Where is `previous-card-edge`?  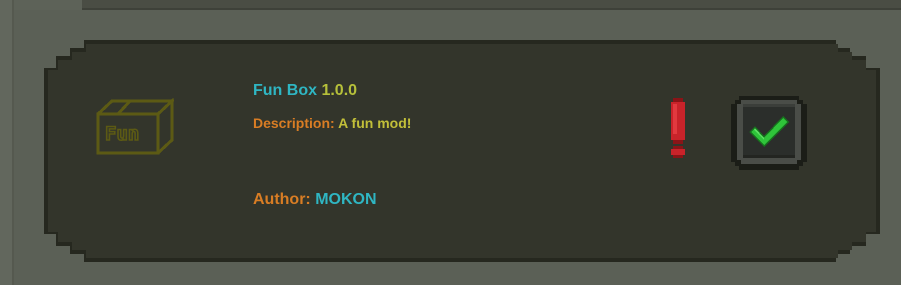 previous-card-edge is located at coordinates (491, 5).